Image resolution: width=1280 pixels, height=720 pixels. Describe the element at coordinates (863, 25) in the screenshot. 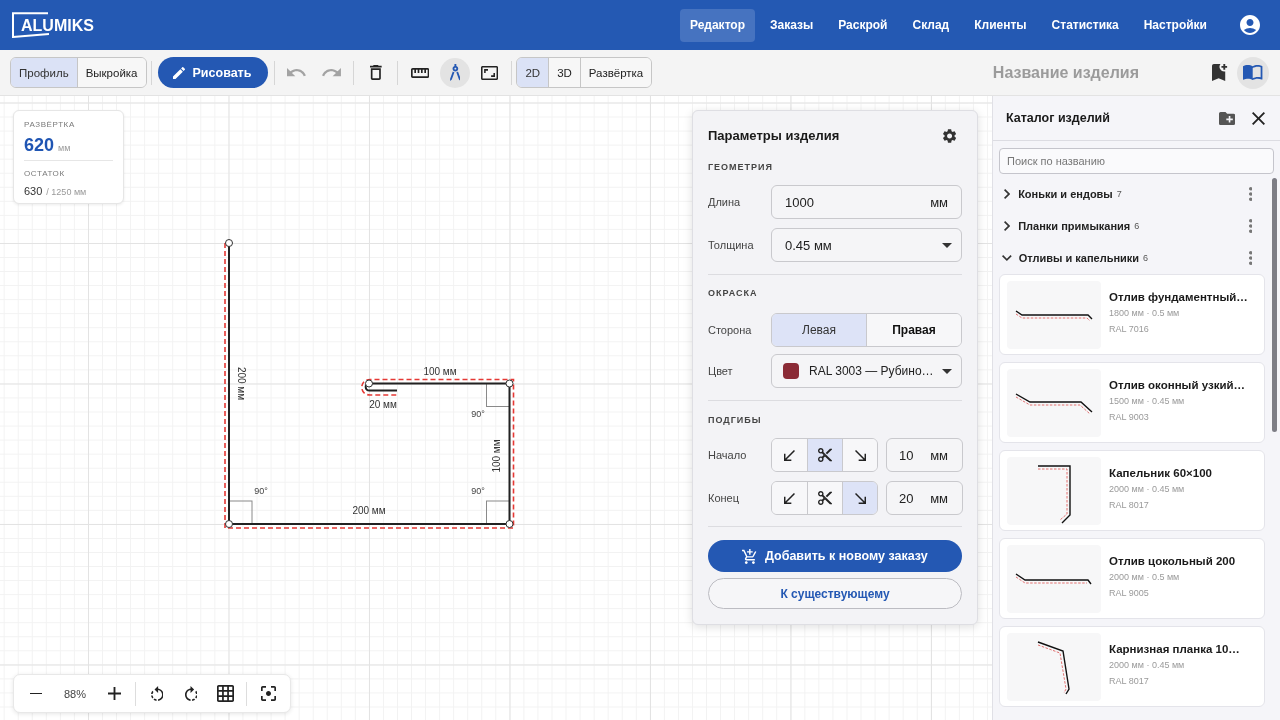

I see `nav-link: Раскрой` at that location.